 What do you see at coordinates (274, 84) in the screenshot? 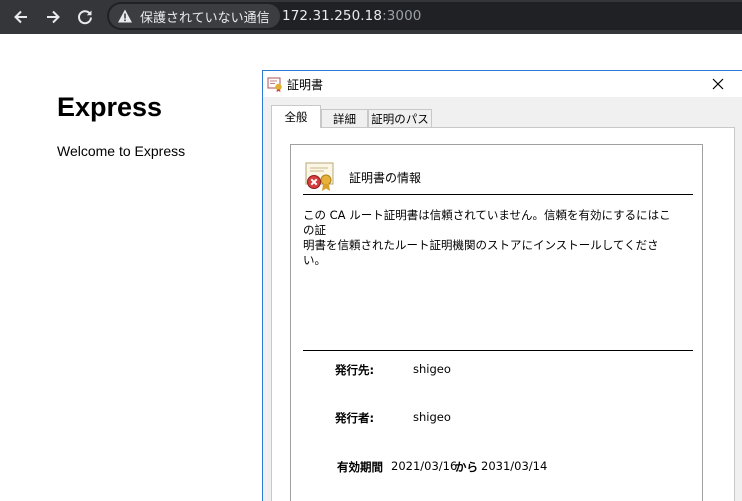
I see `certificate-icon` at bounding box center [274, 84].